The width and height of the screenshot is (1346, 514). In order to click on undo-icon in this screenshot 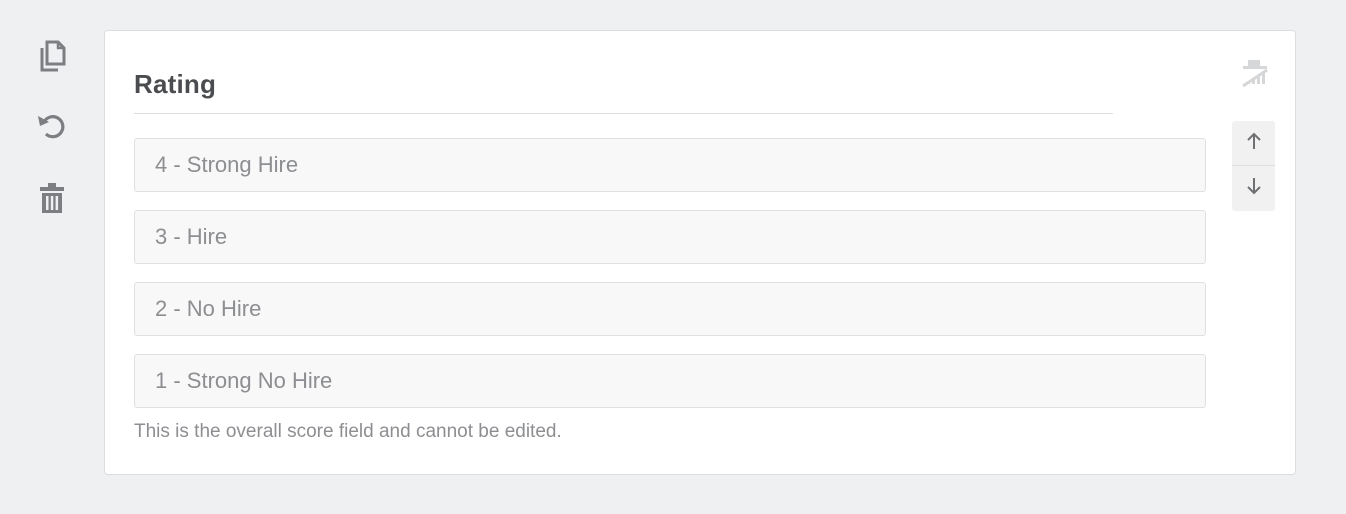, I will do `click(52, 126)`.